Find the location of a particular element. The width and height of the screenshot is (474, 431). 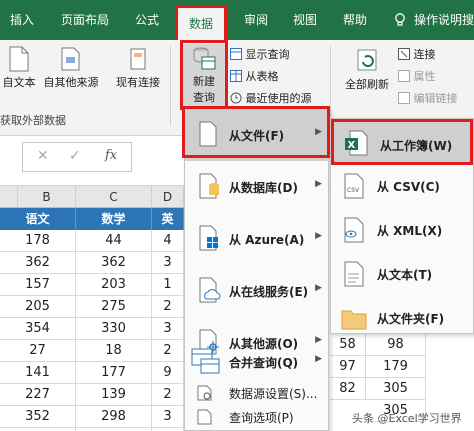

submenu-item-from-workbook: X 从工作簿(W) is located at coordinates (402, 142).